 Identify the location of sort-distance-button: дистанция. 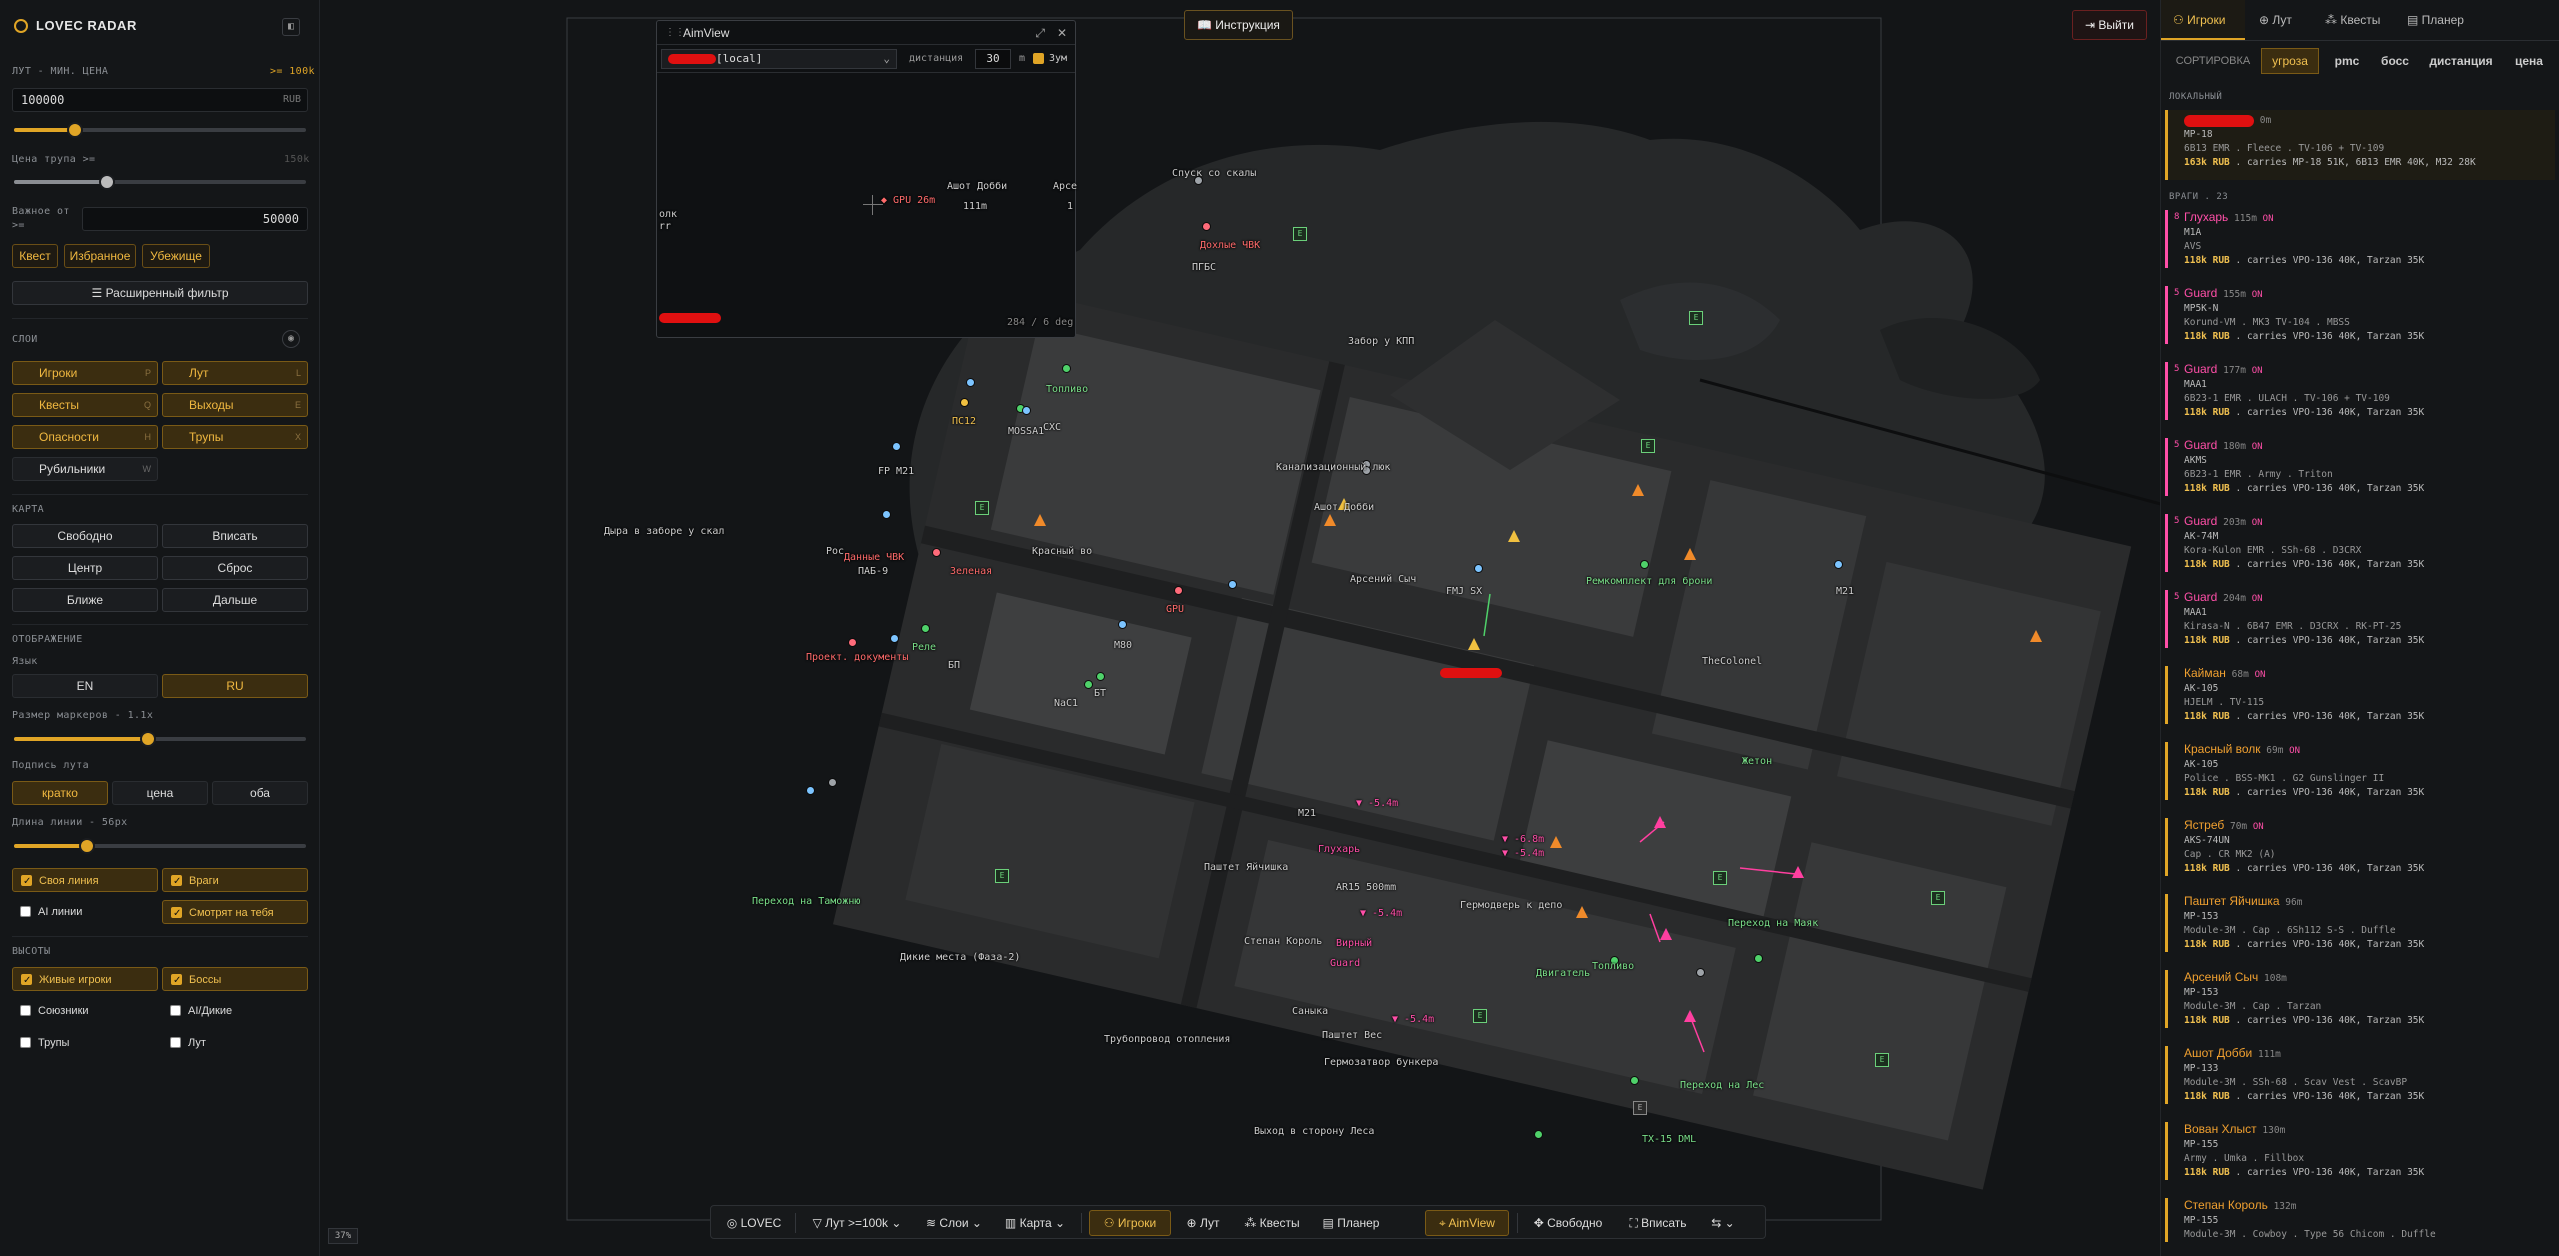
(2461, 61).